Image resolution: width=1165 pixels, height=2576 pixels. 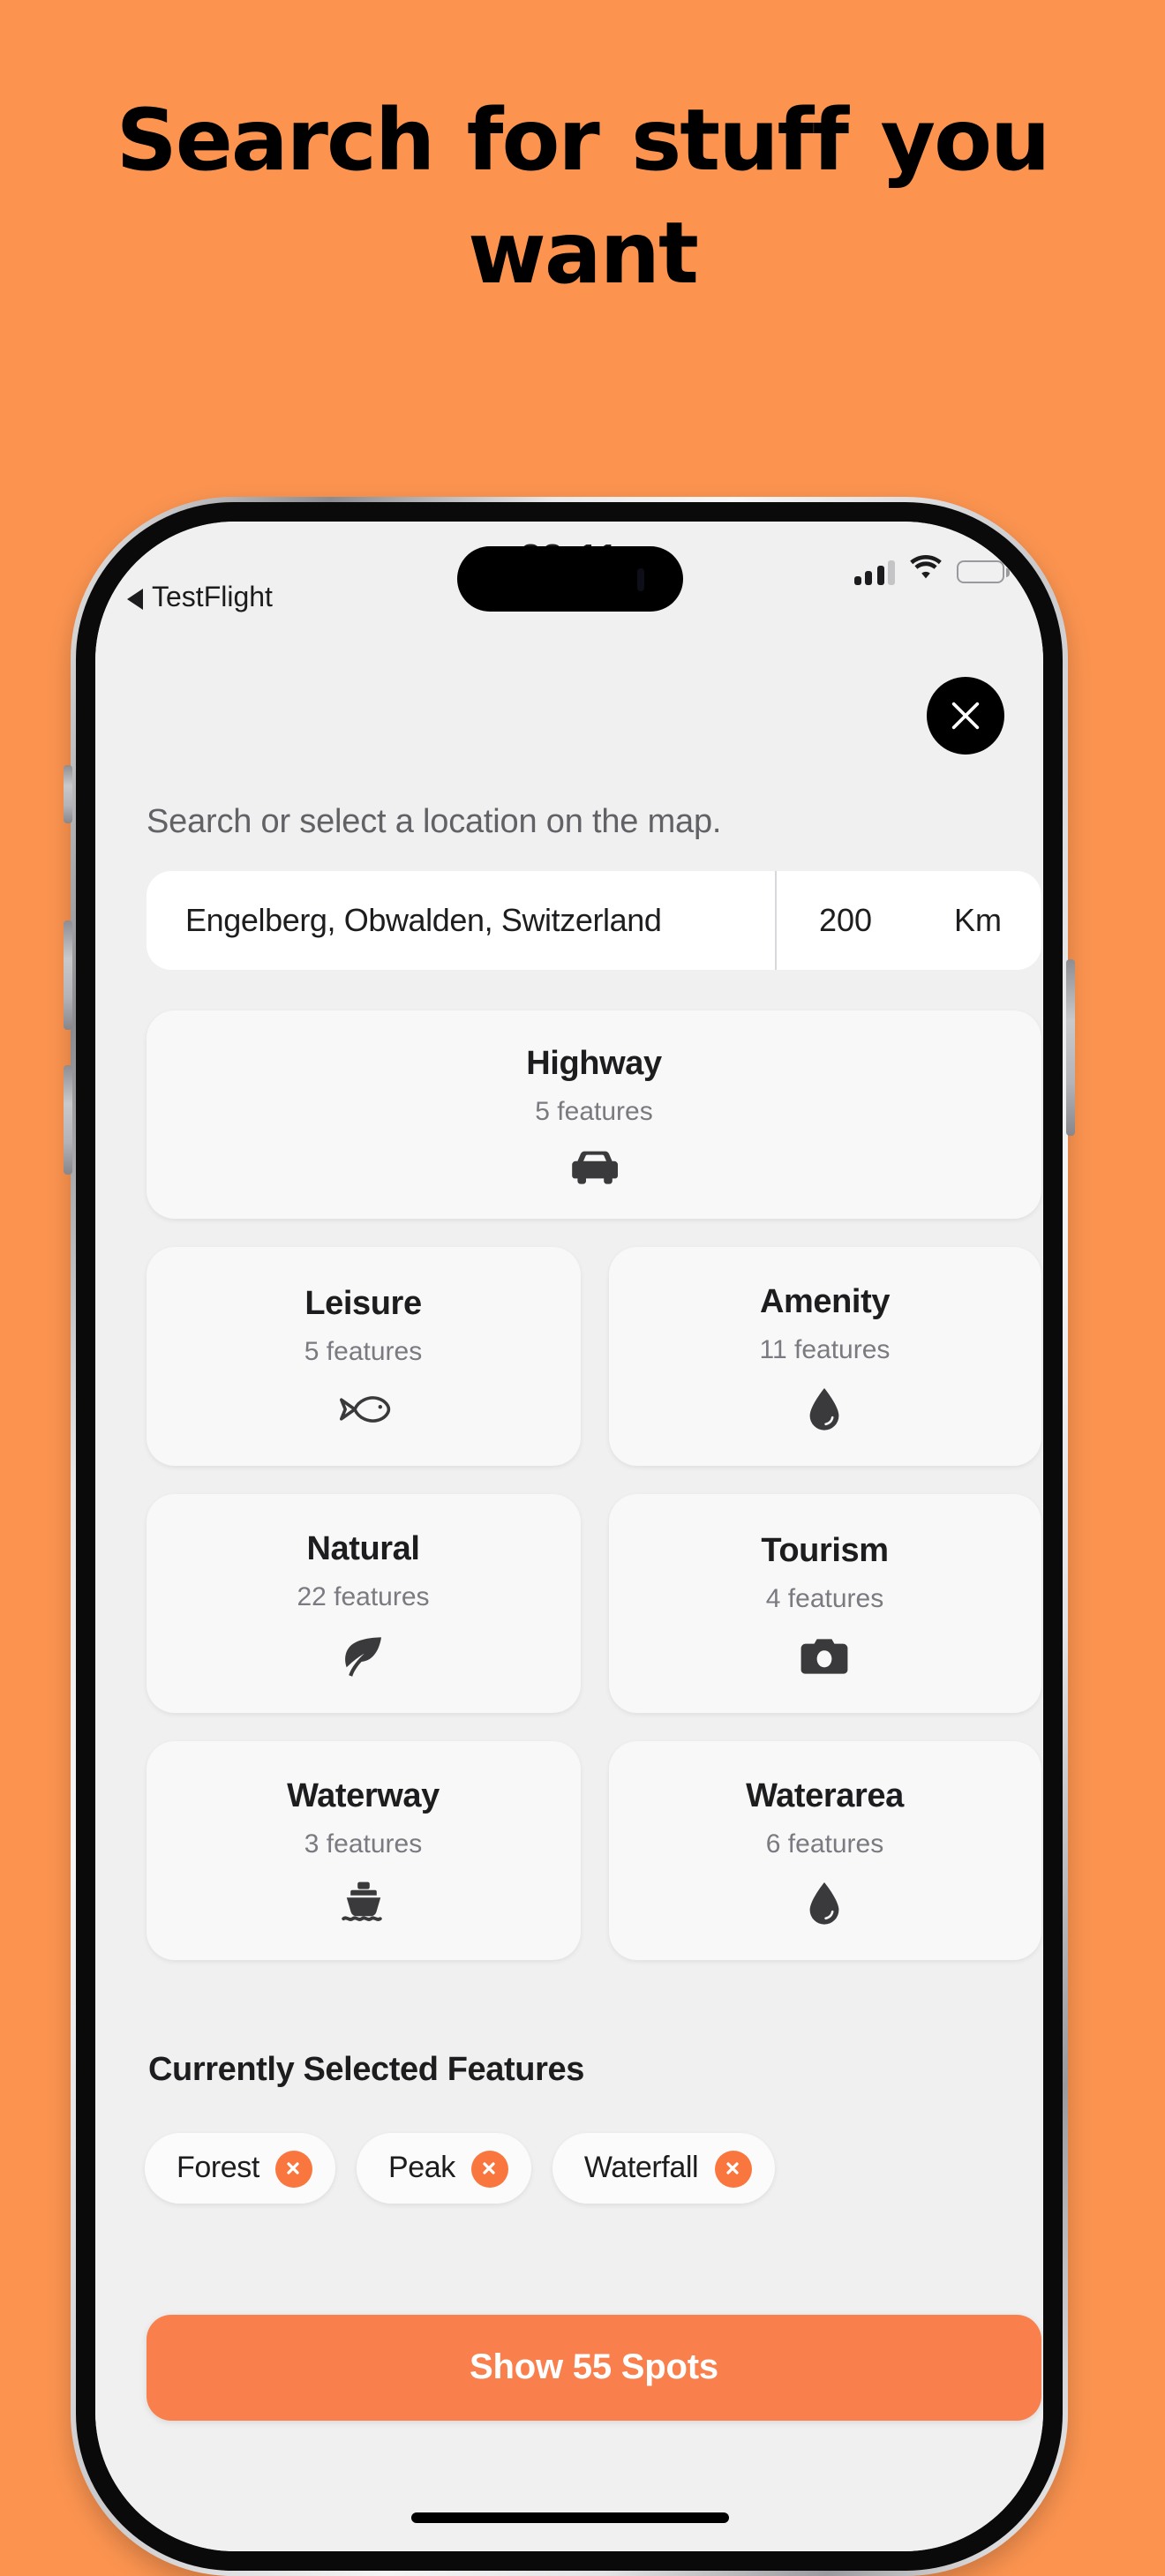 I want to click on category-card-waterarea: Waterarea 6 features, so click(x=824, y=1850).